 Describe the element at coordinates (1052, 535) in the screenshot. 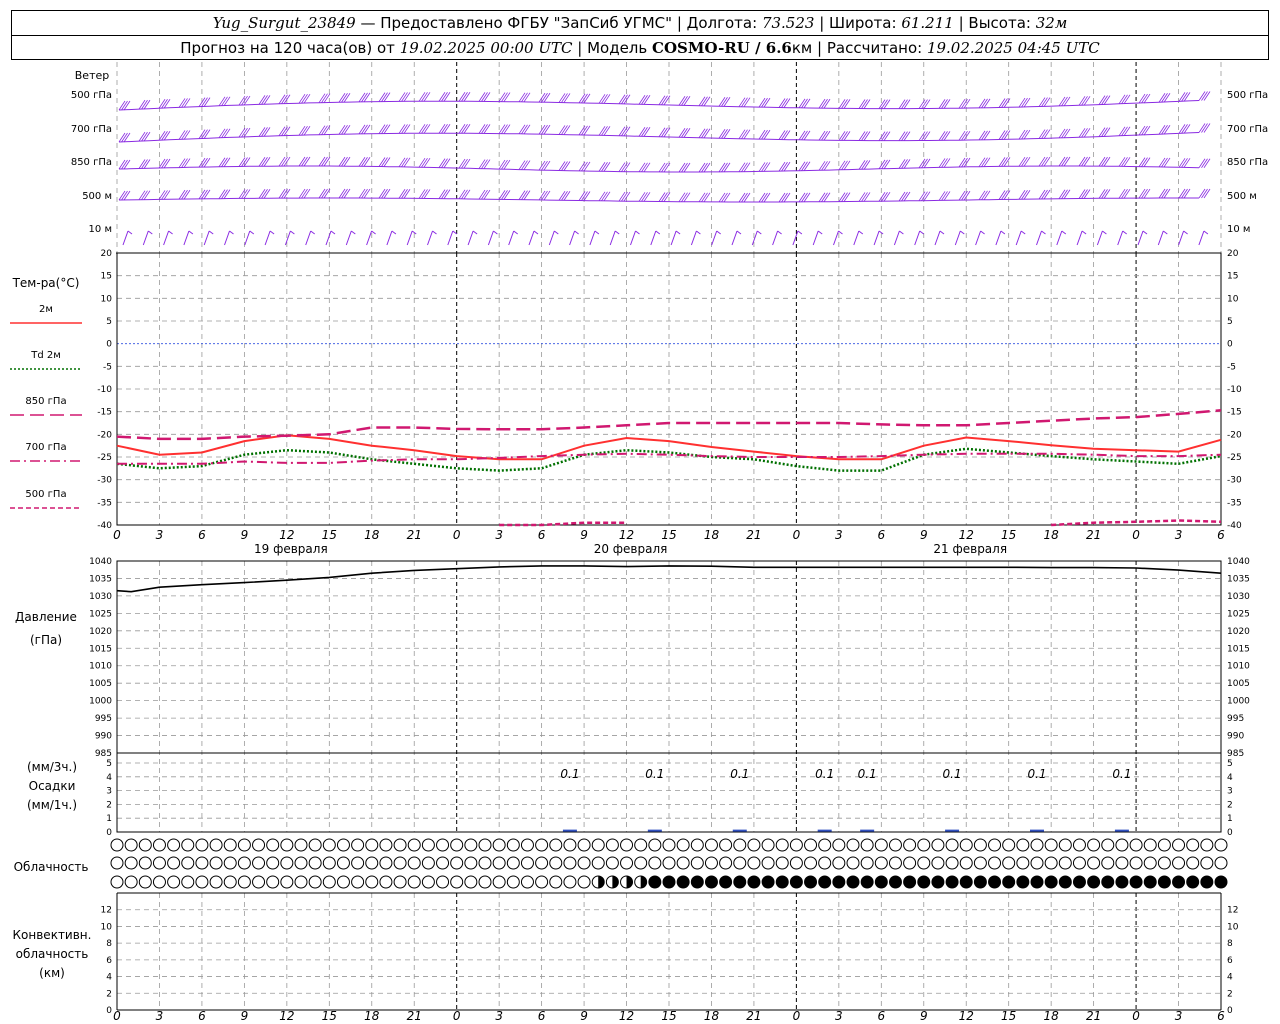

I see `hour-tick-label: 18` at that location.